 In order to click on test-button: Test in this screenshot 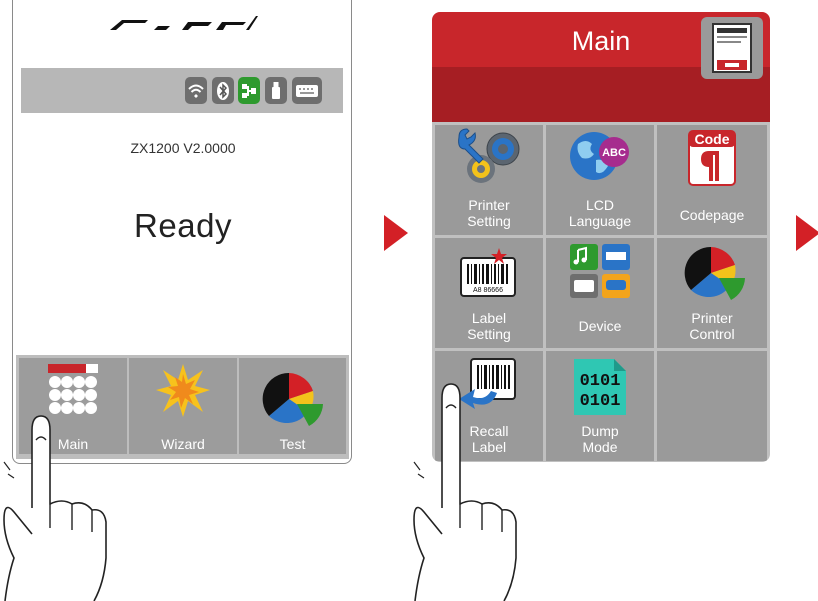, I will do `click(292, 406)`.